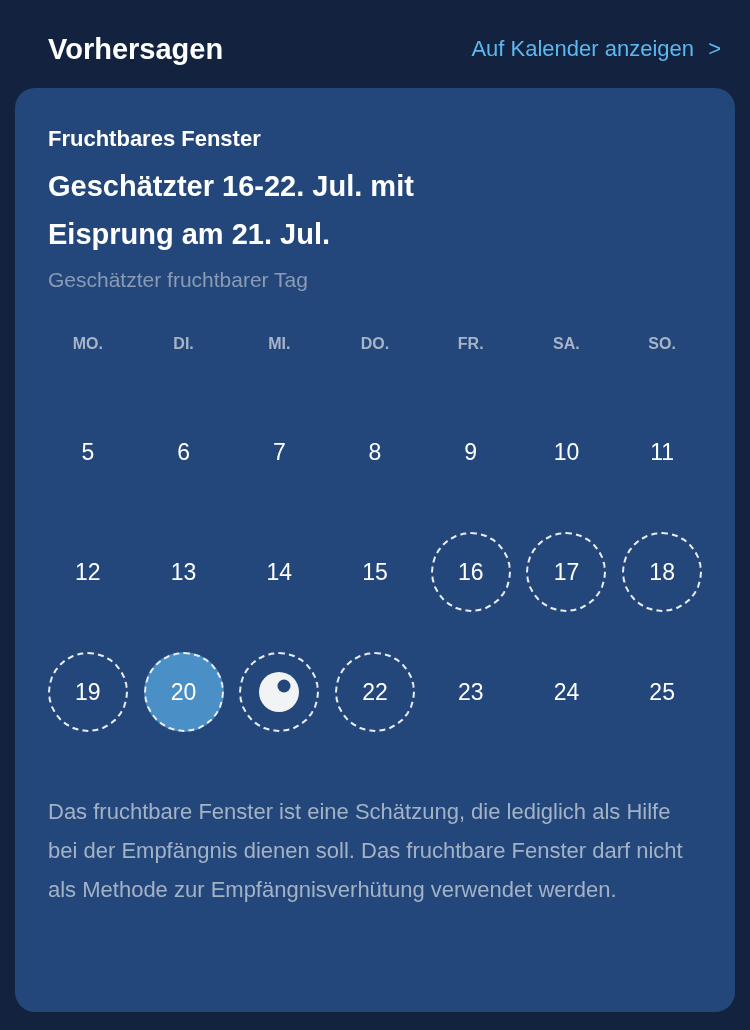  I want to click on calendar-day: 12, so click(87, 572).